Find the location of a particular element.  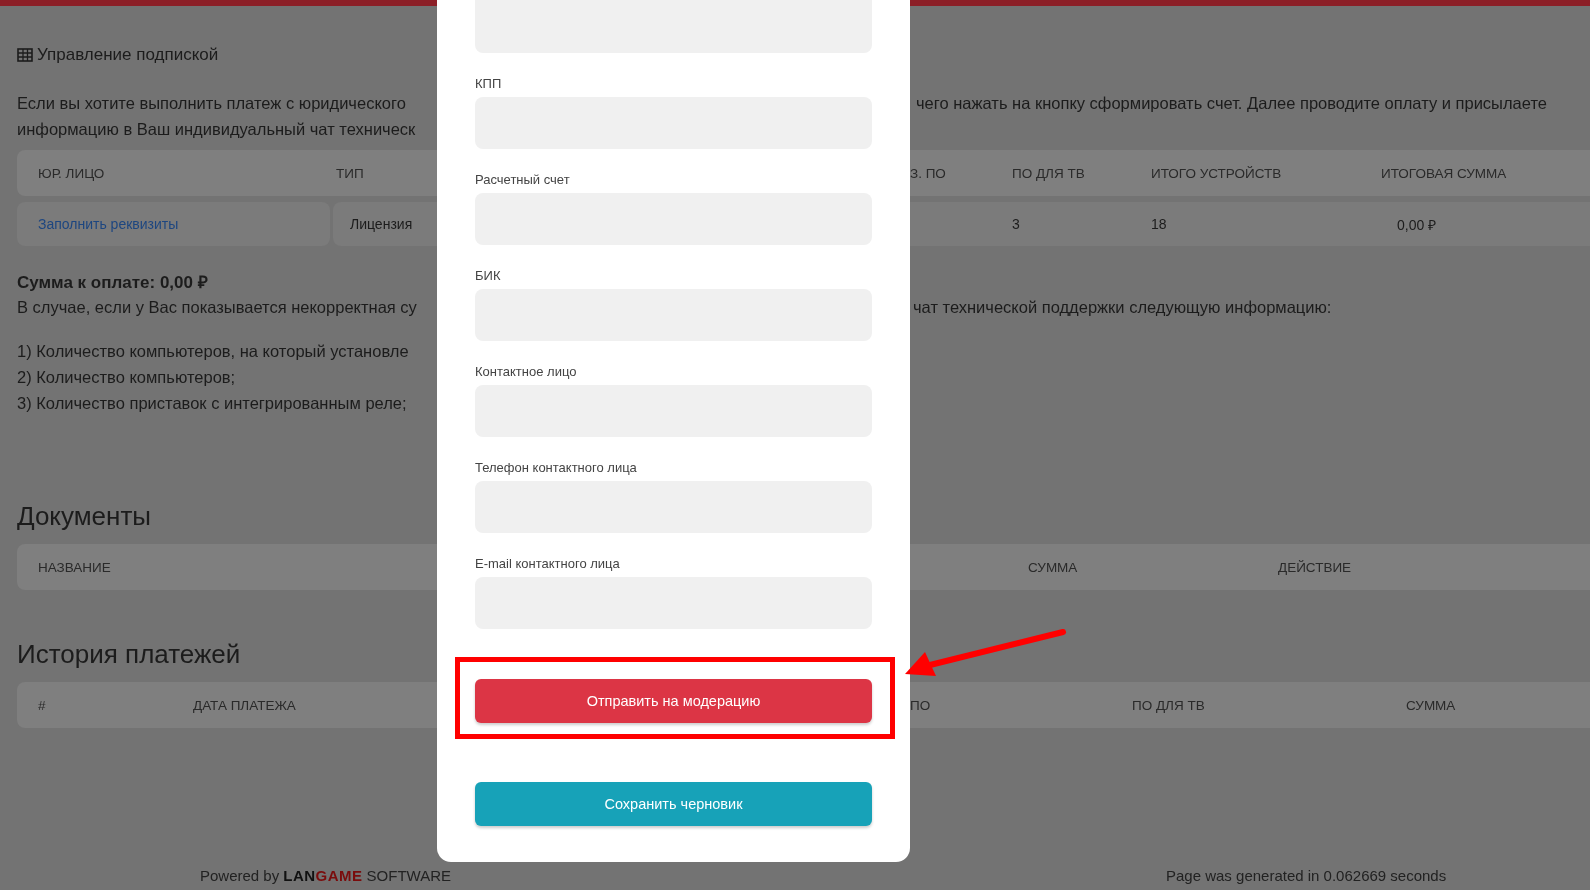

column-header: ЮР. ЛИЦО is located at coordinates (72, 173).